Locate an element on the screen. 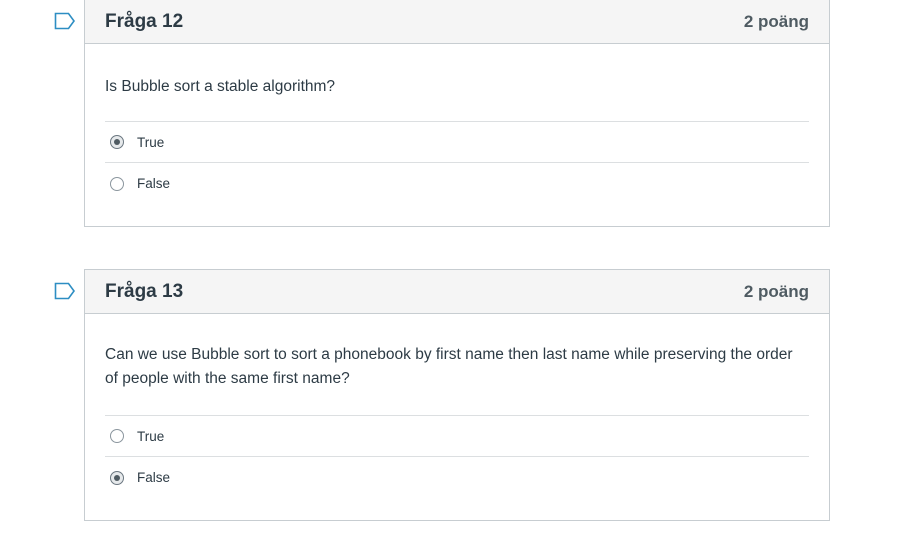 The width and height of the screenshot is (923, 537). flag-question-12-icon is located at coordinates (65, 21).